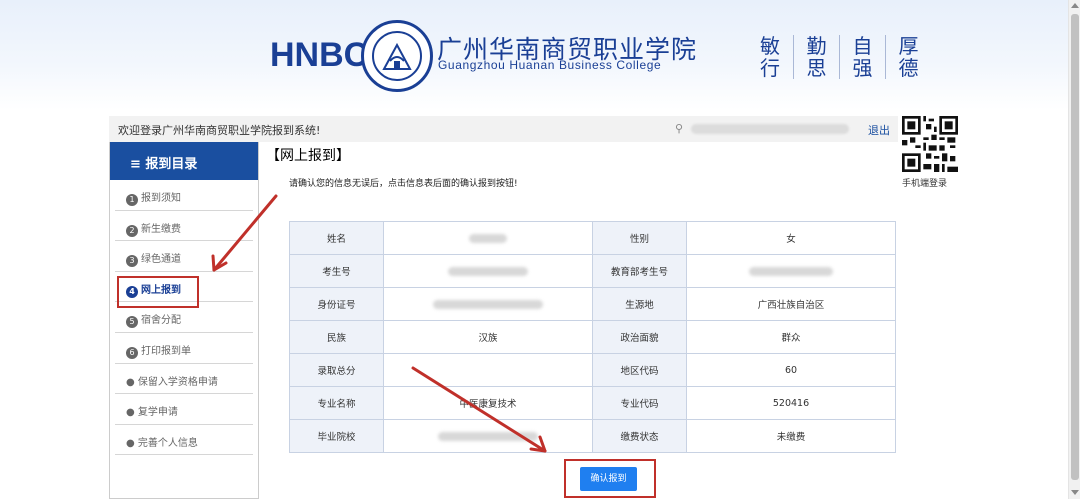 This screenshot has width=1080, height=499. I want to click on table-row: 身份证号 生源地 广西壮族自治区, so click(592, 304).